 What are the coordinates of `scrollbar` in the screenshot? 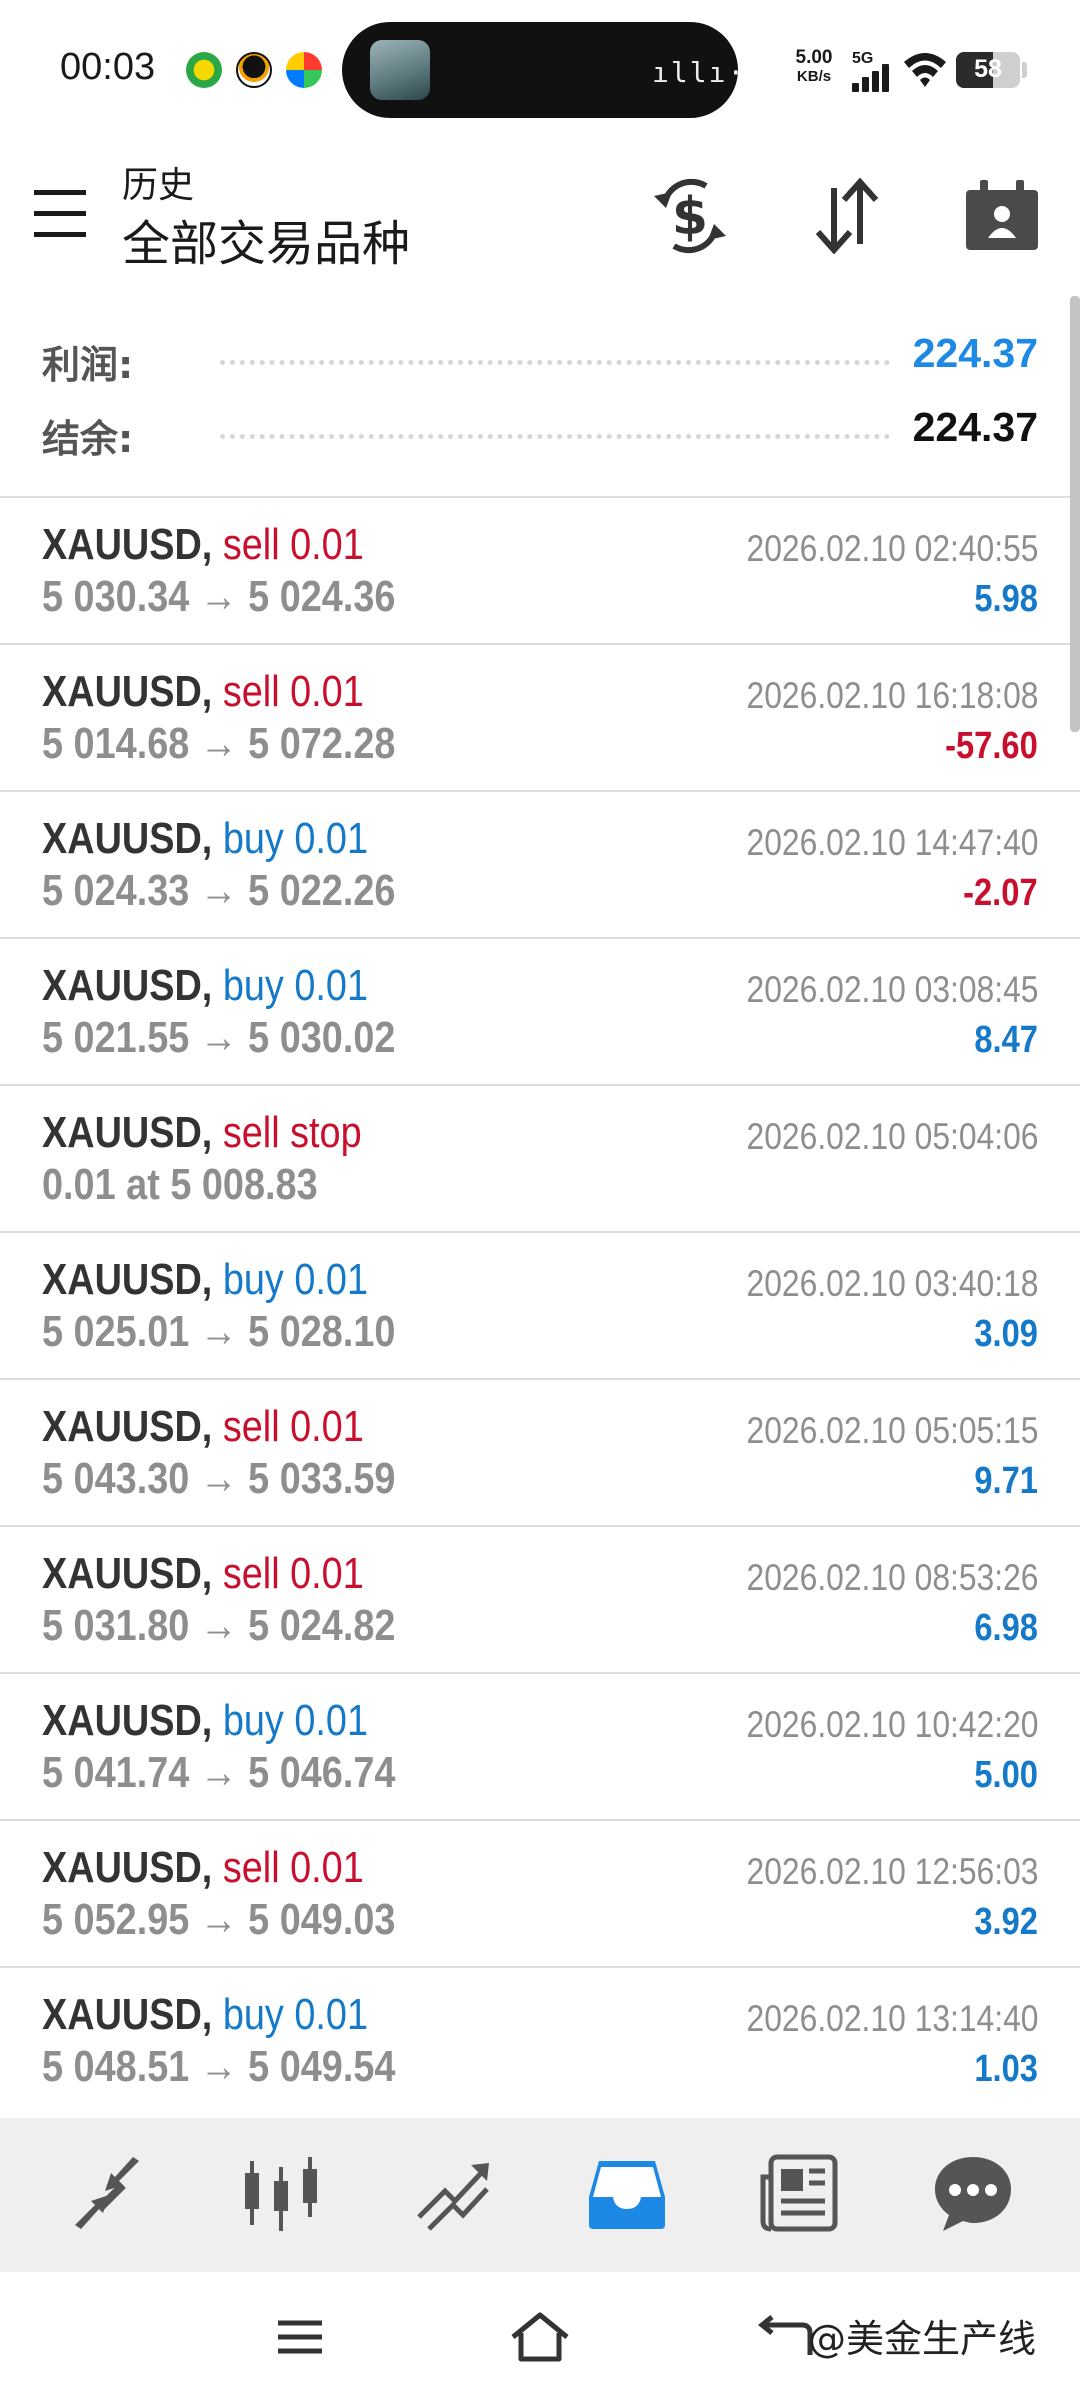 It's located at (1075, 514).